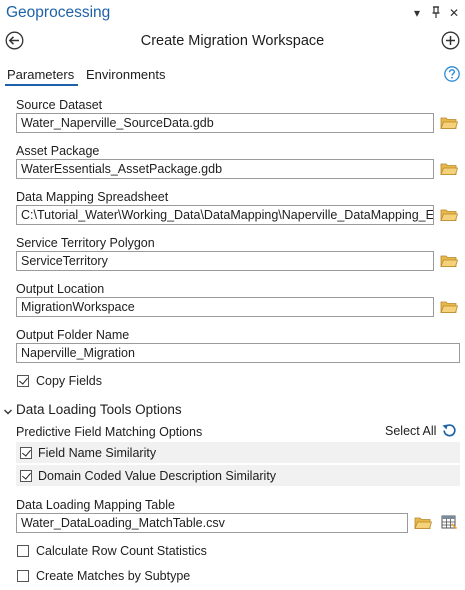  What do you see at coordinates (95, 505) in the screenshot?
I see `mapping-table-label: Data Loading Mapping Table` at bounding box center [95, 505].